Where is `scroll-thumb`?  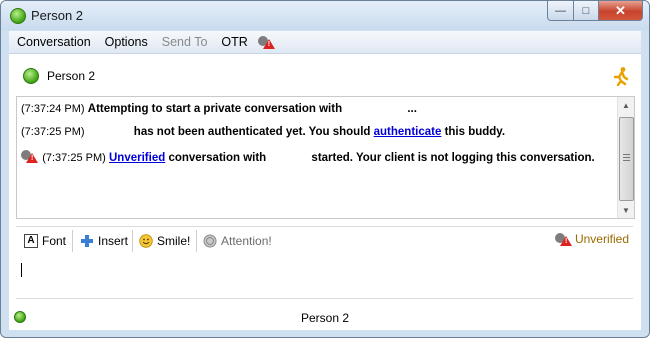
scroll-thumb is located at coordinates (626, 159).